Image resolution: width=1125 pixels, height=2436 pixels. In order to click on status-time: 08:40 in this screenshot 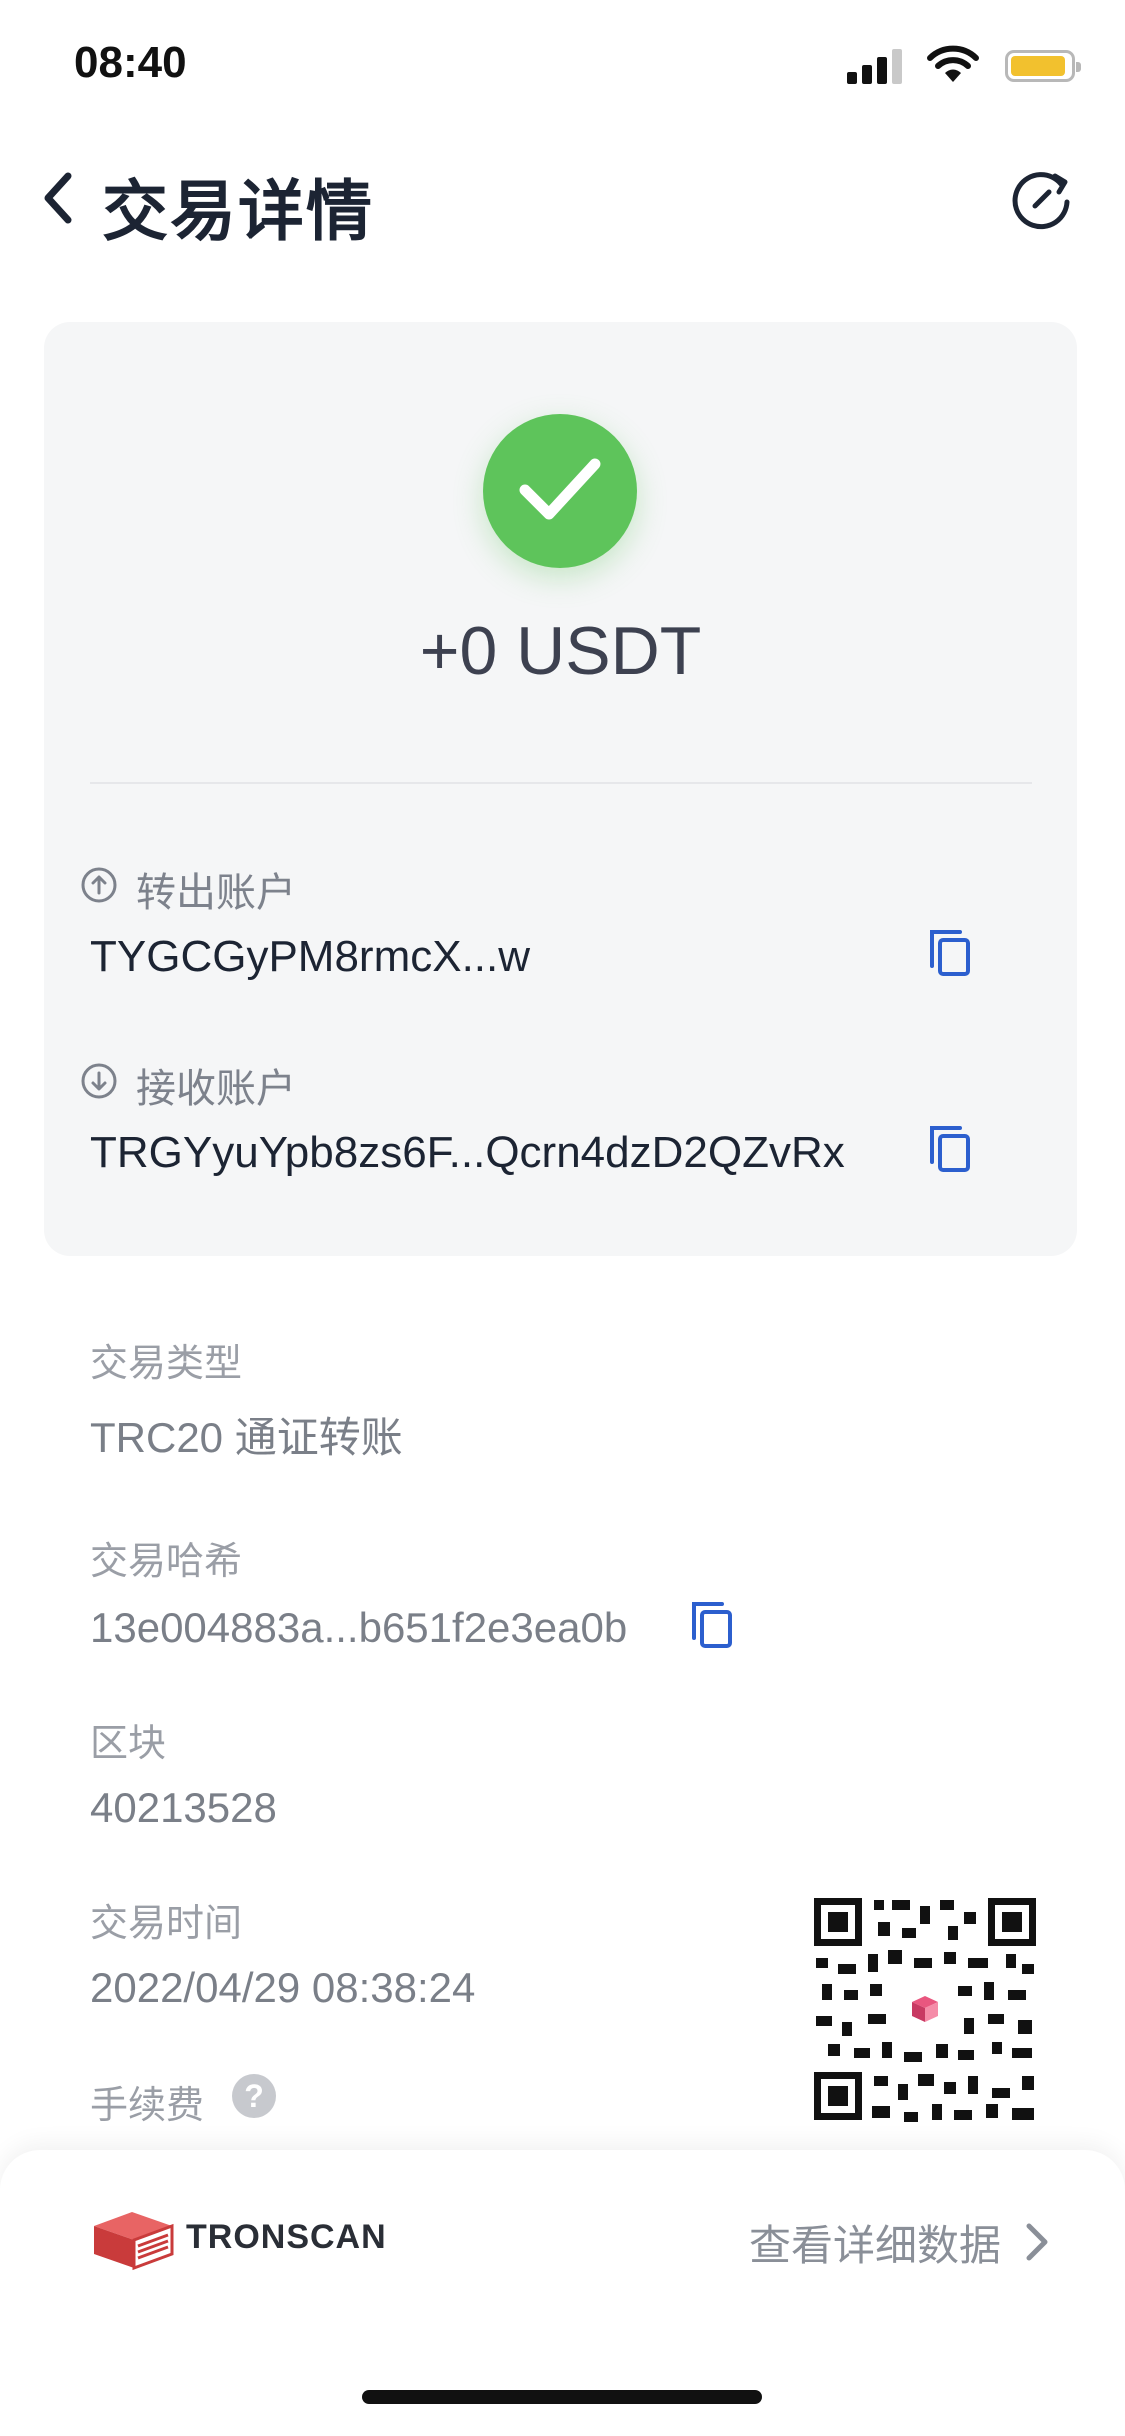, I will do `click(130, 62)`.